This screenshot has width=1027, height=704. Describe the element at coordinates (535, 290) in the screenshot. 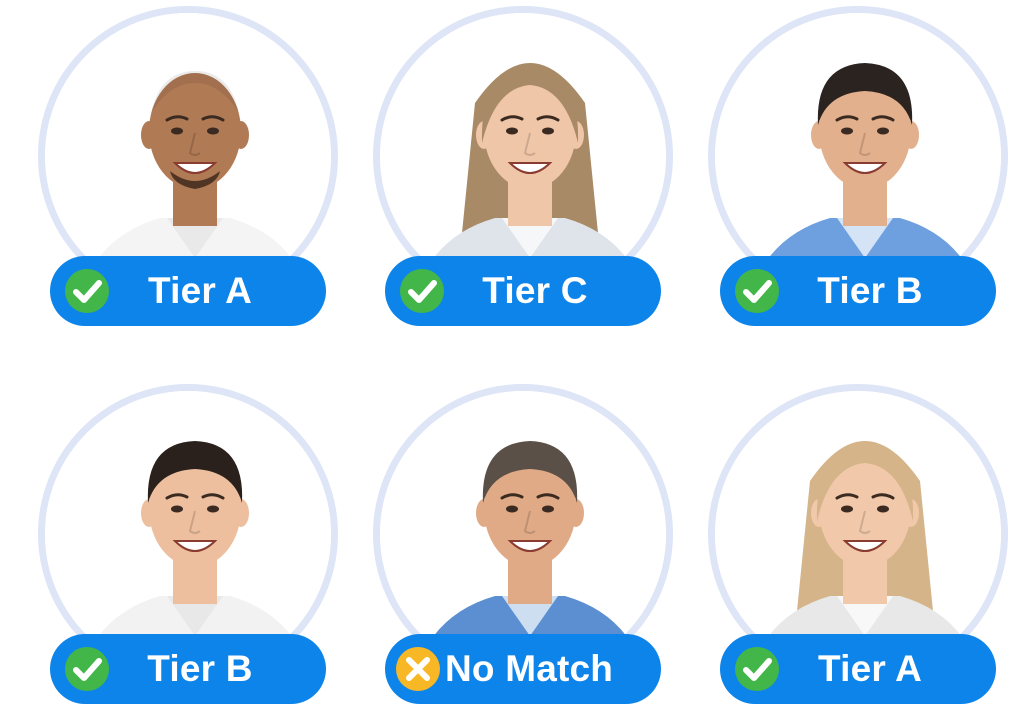

I see `tier-label: Tier C` at that location.